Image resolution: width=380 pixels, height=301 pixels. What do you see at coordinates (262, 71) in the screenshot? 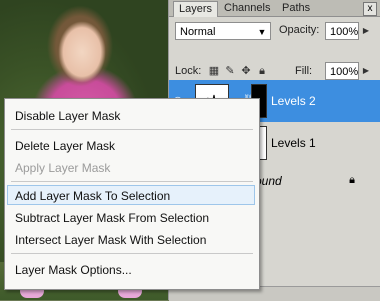
I see `lock-all-icon: 🔒︎` at bounding box center [262, 71].